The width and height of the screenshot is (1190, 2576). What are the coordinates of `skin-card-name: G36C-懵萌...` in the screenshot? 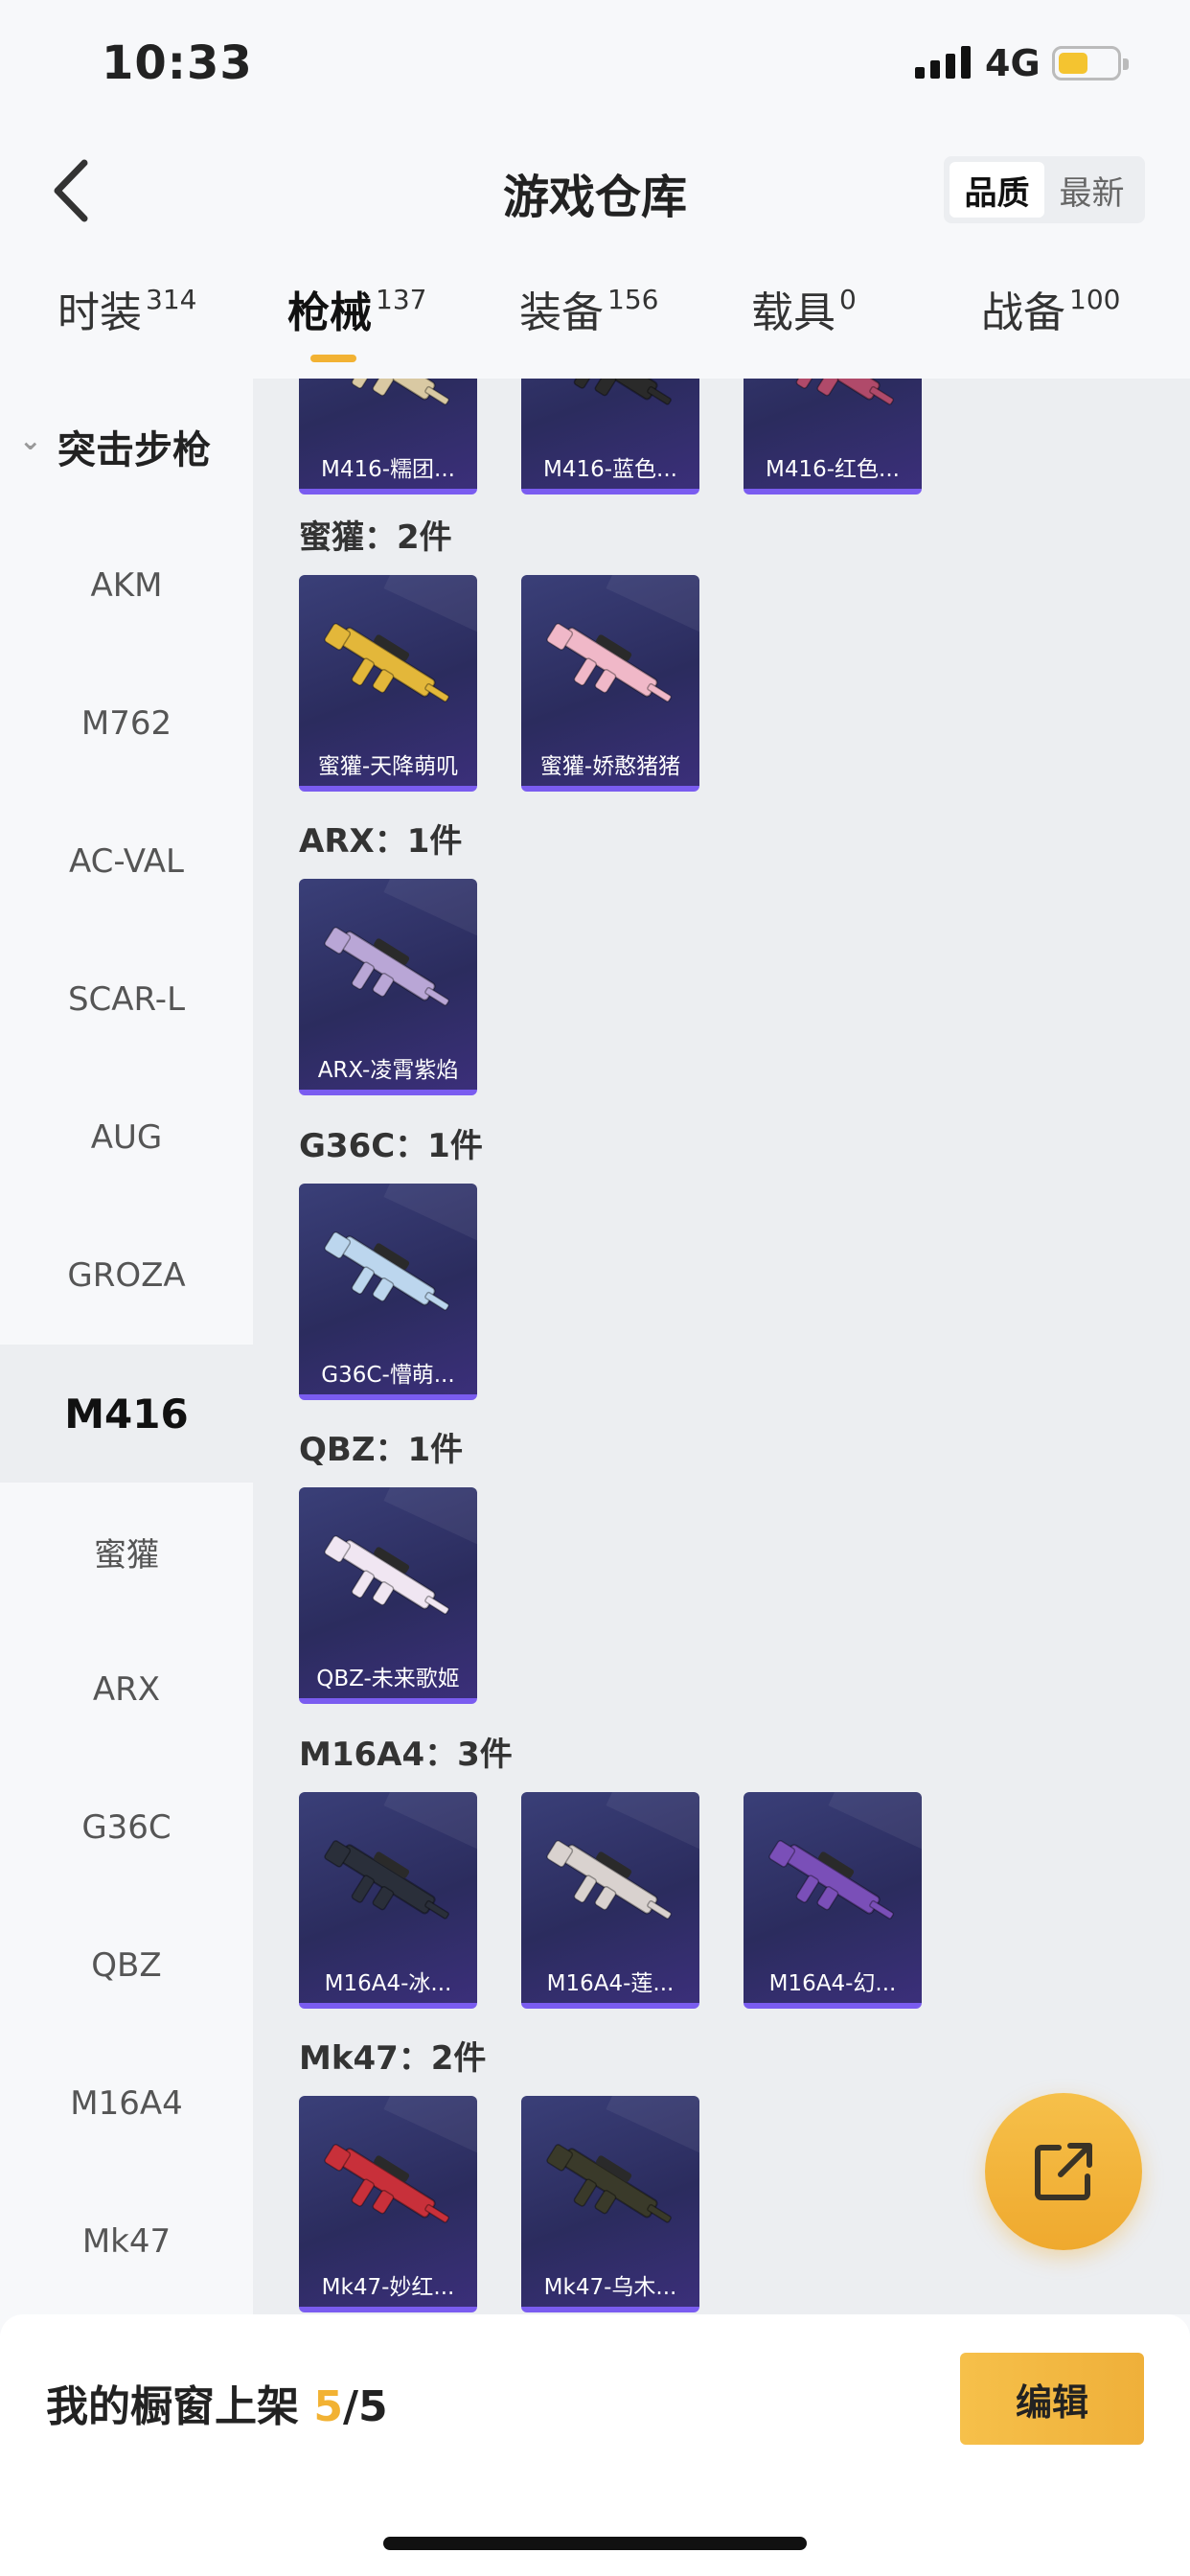 It's located at (388, 1375).